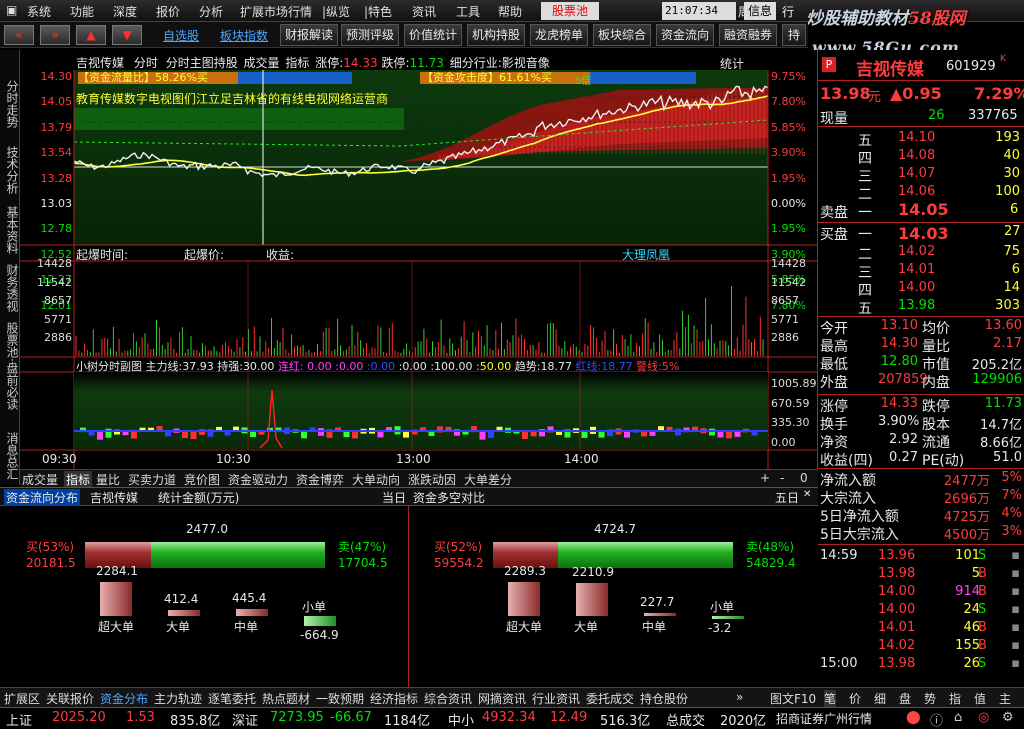 The width and height of the screenshot is (1024, 729). What do you see at coordinates (232, 698) in the screenshot?
I see `bottom-tab: 逐笔委托` at bounding box center [232, 698].